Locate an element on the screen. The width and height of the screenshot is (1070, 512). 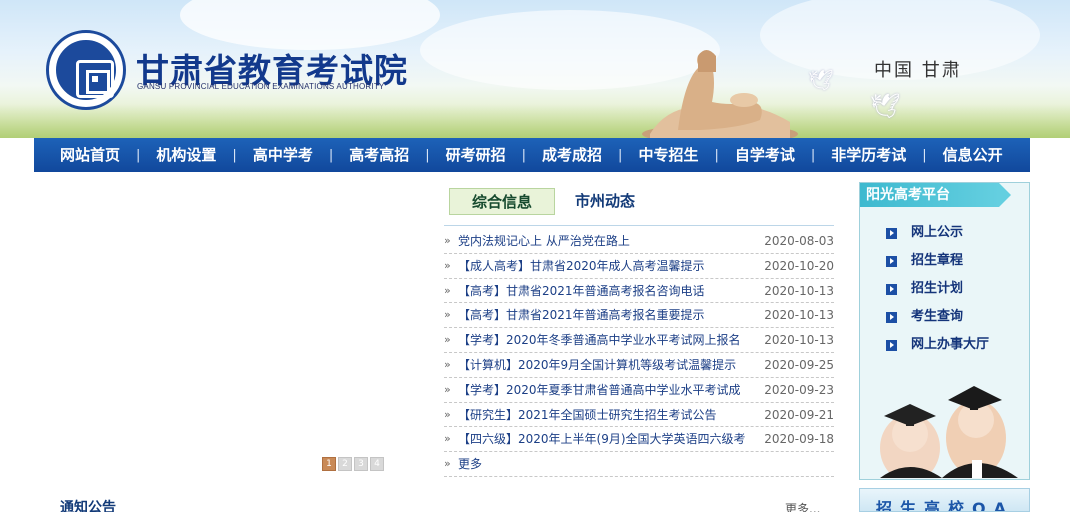
news-title: 【研究生】2021年全国硕士研究生招生考试公告 is located at coordinates (608, 415).